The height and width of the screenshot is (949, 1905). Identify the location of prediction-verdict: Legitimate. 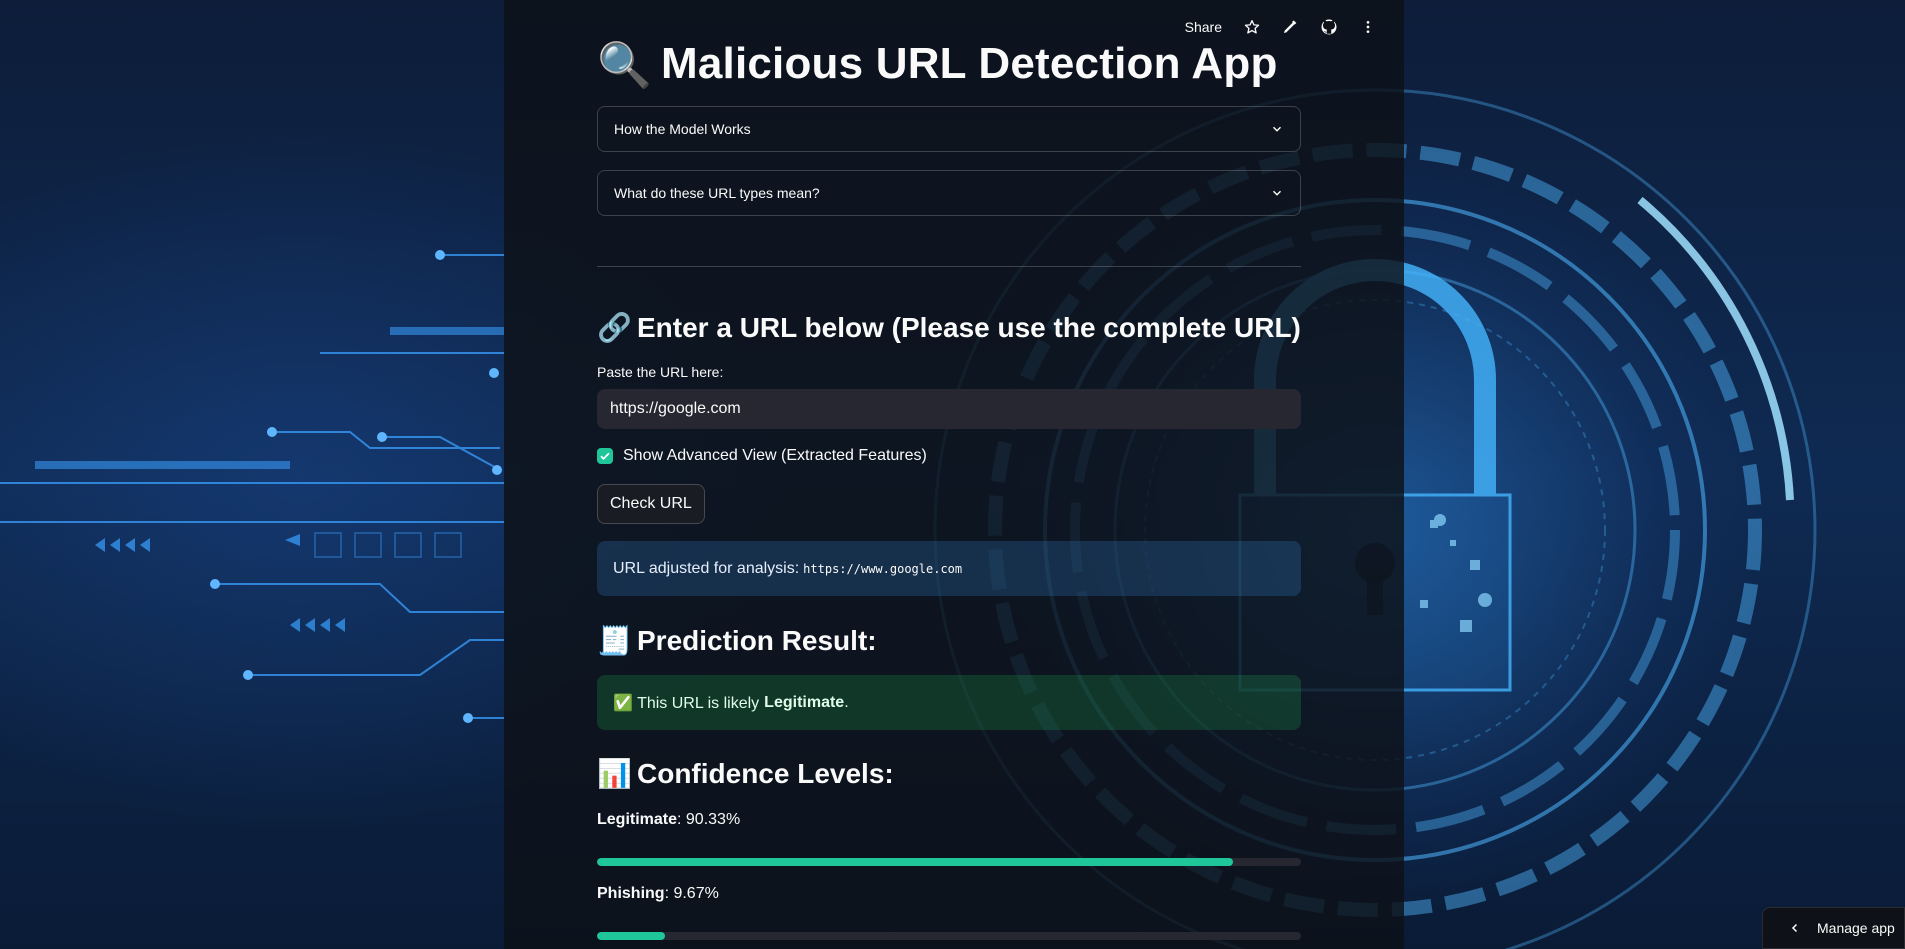
(804, 702).